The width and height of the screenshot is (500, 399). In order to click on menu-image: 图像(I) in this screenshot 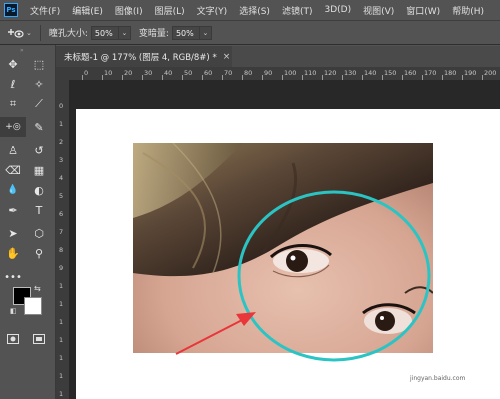, I will do `click(129, 10)`.